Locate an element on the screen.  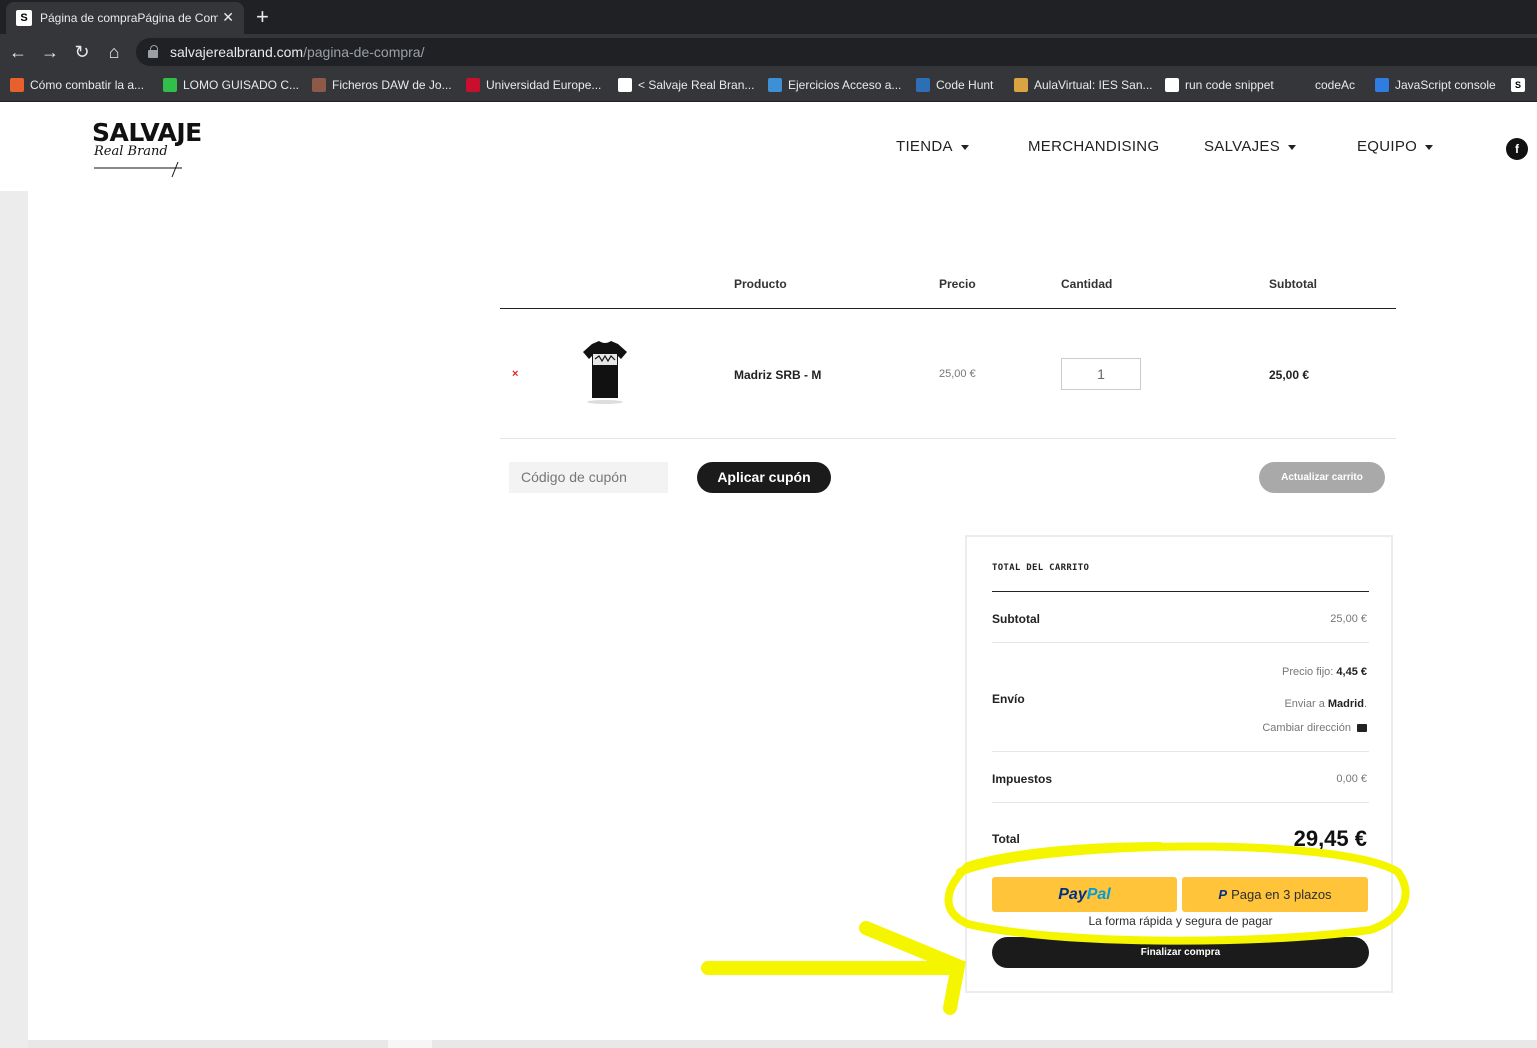
bookmark-overflow-icon: S is located at coordinates (1521, 86).